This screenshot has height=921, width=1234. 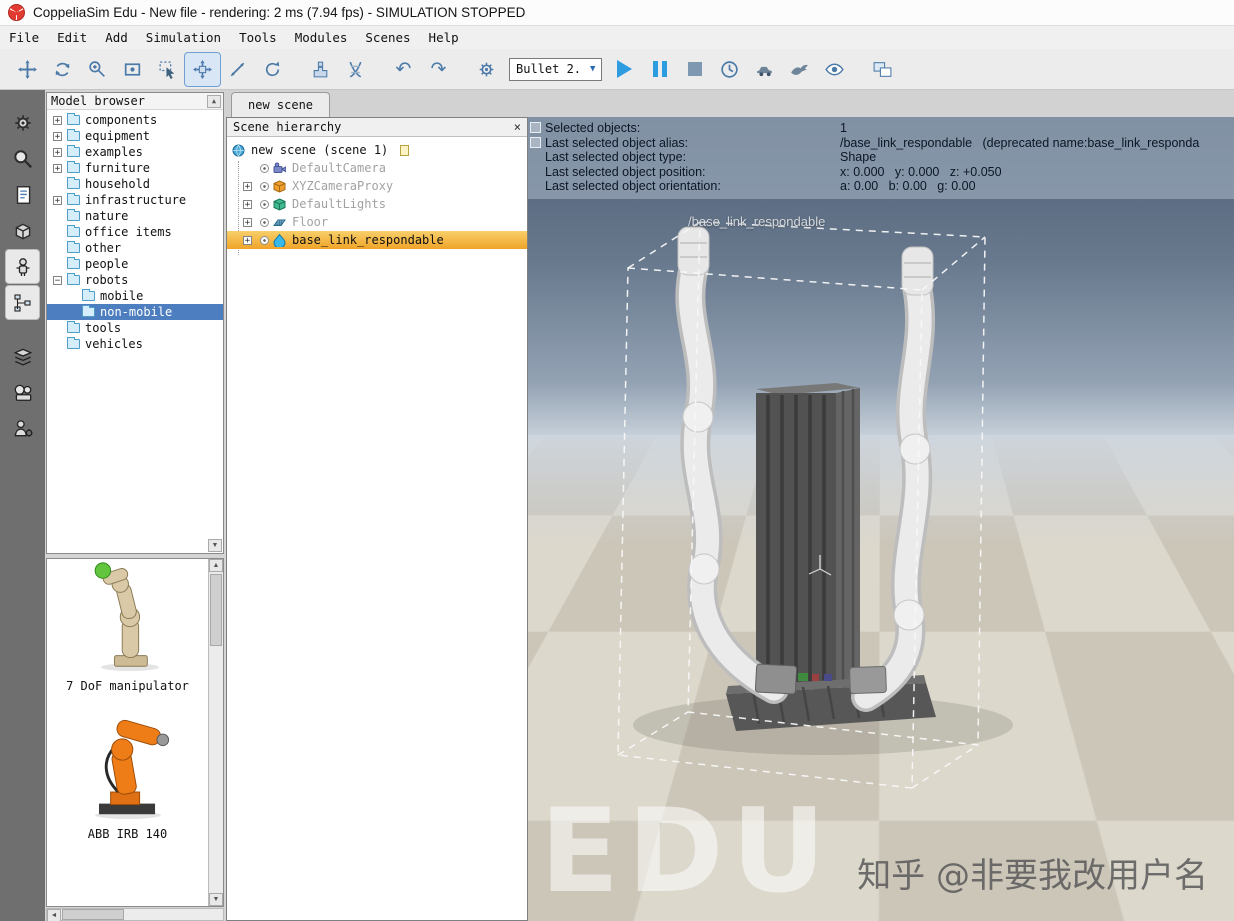 I want to click on object-properties-button, so click(x=22, y=158).